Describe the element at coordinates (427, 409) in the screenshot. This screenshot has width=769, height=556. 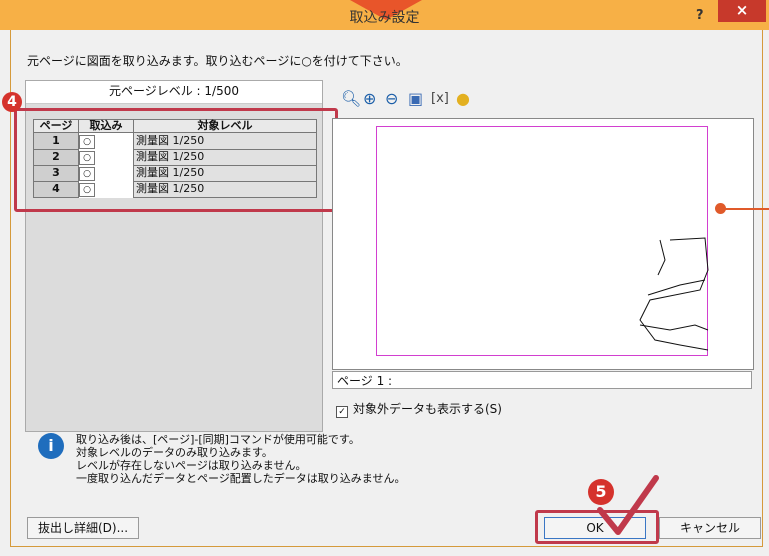
I see `checkbox-label: 対象外データも表示する(S)` at that location.